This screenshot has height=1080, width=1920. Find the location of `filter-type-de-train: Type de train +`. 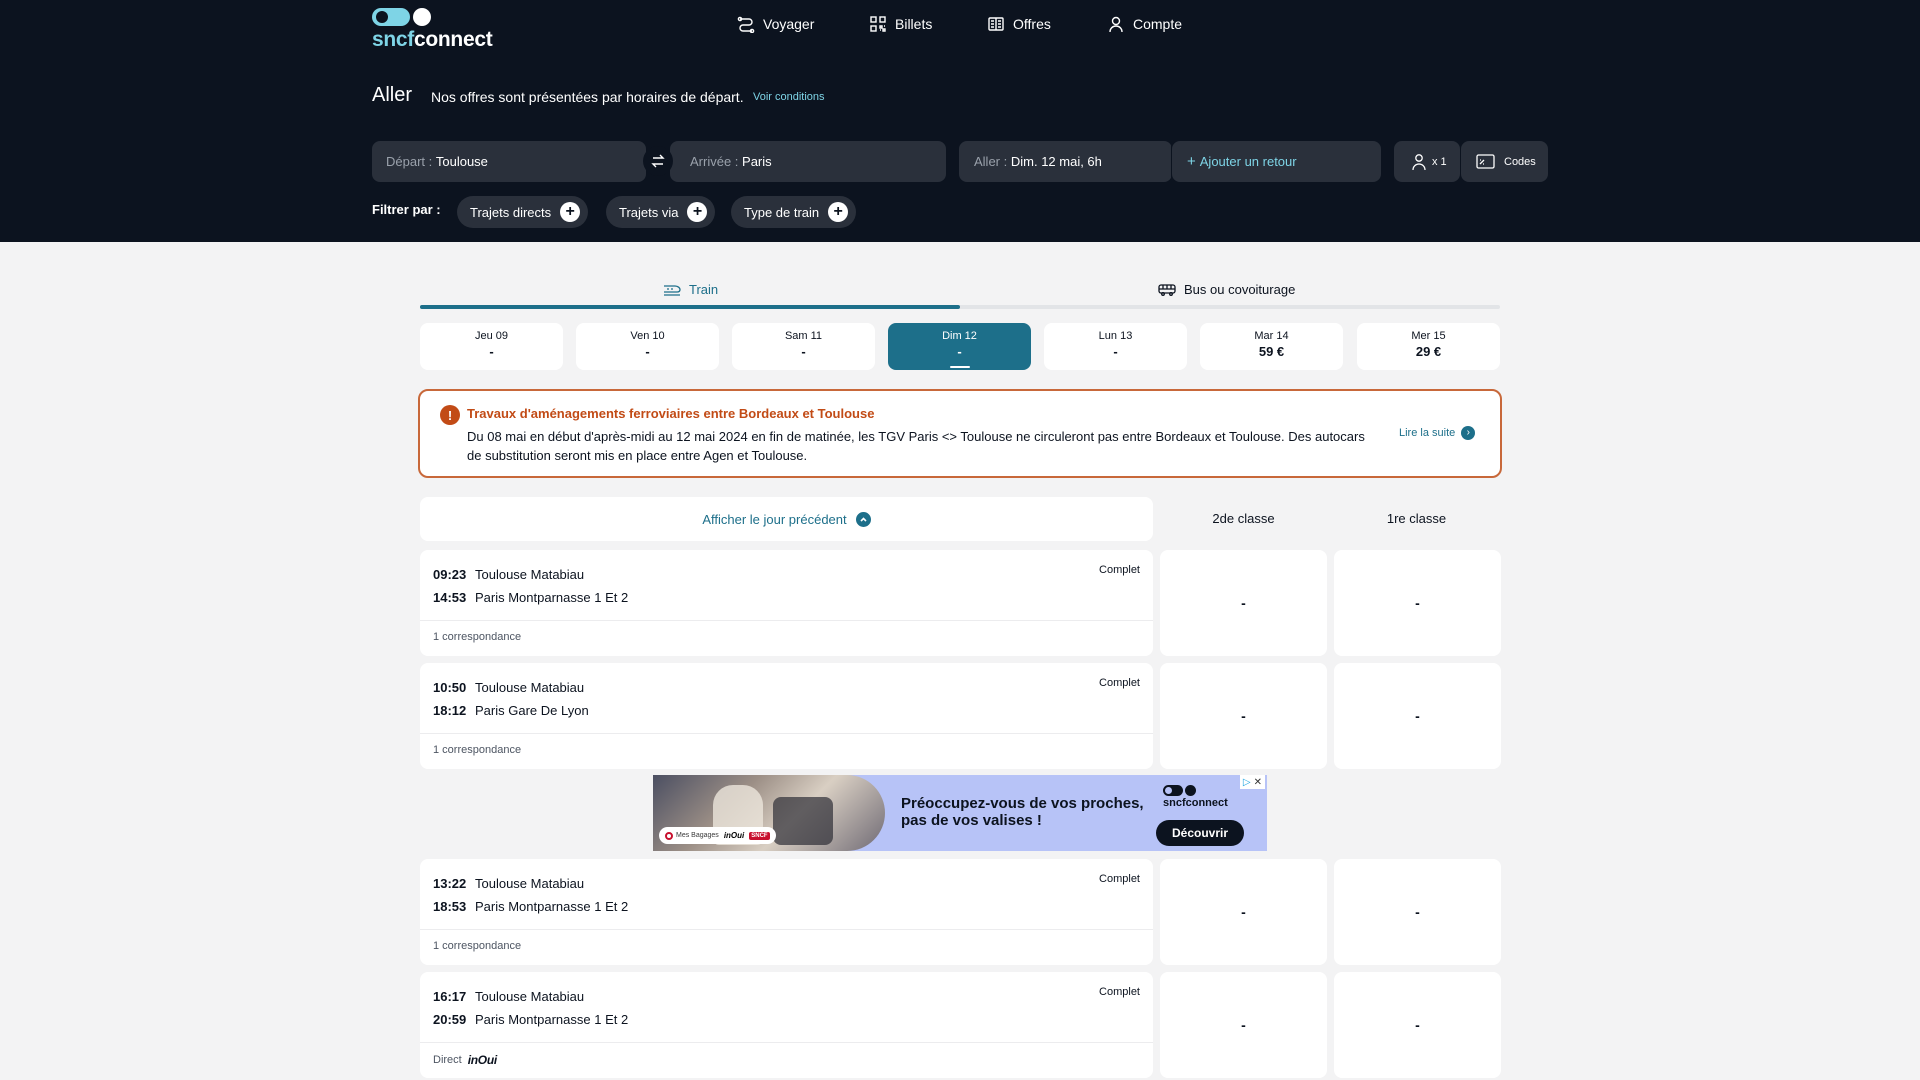

filter-type-de-train: Type de train + is located at coordinates (794, 212).